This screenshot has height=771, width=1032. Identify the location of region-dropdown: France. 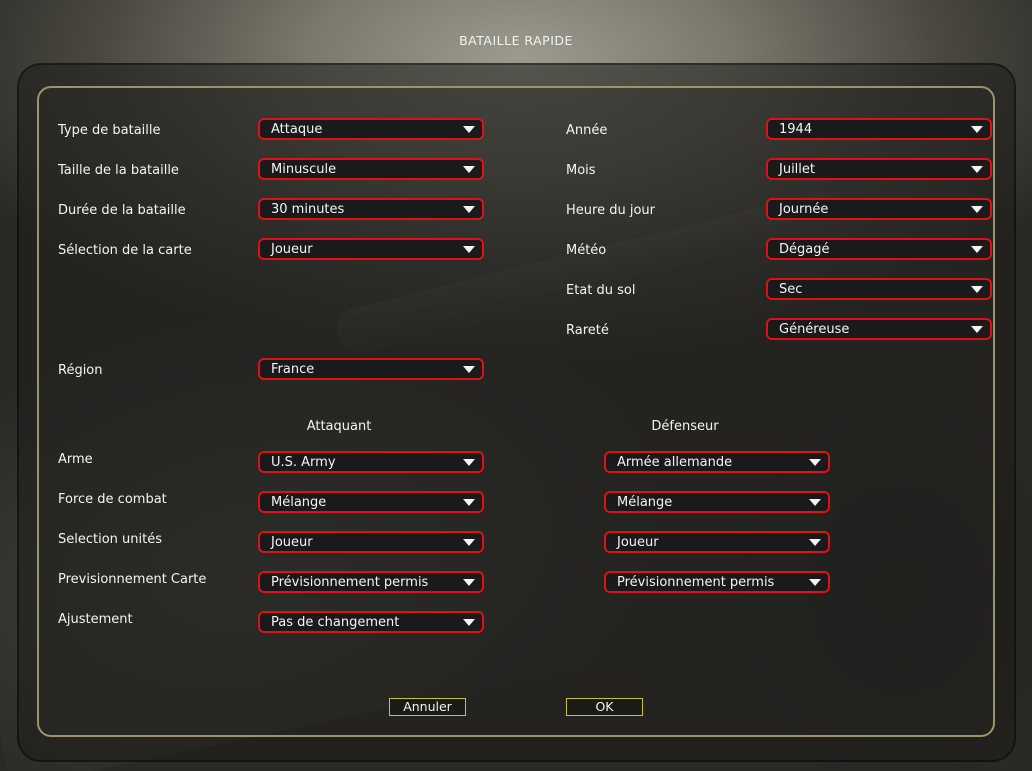
(371, 369).